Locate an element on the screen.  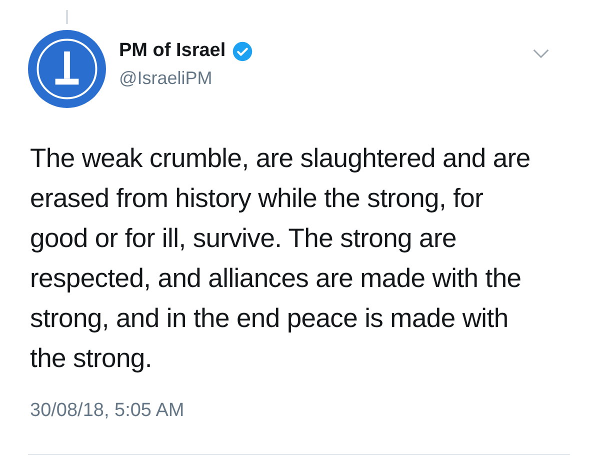
author-name: PM of Israel is located at coordinates (172, 51).